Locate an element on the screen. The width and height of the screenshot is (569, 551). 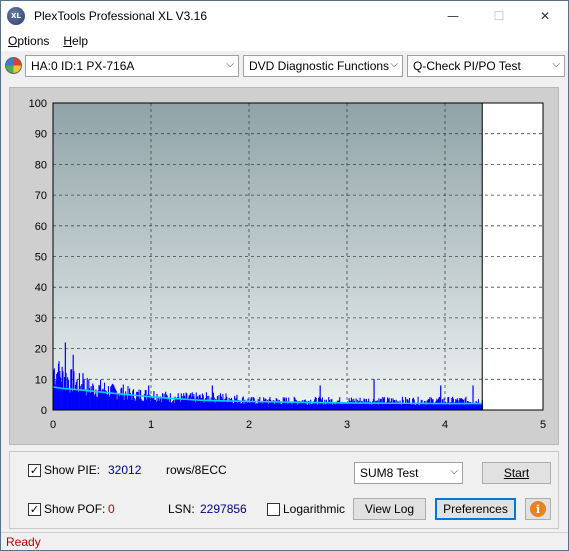
status-bar: Ready is located at coordinates (284, 541).